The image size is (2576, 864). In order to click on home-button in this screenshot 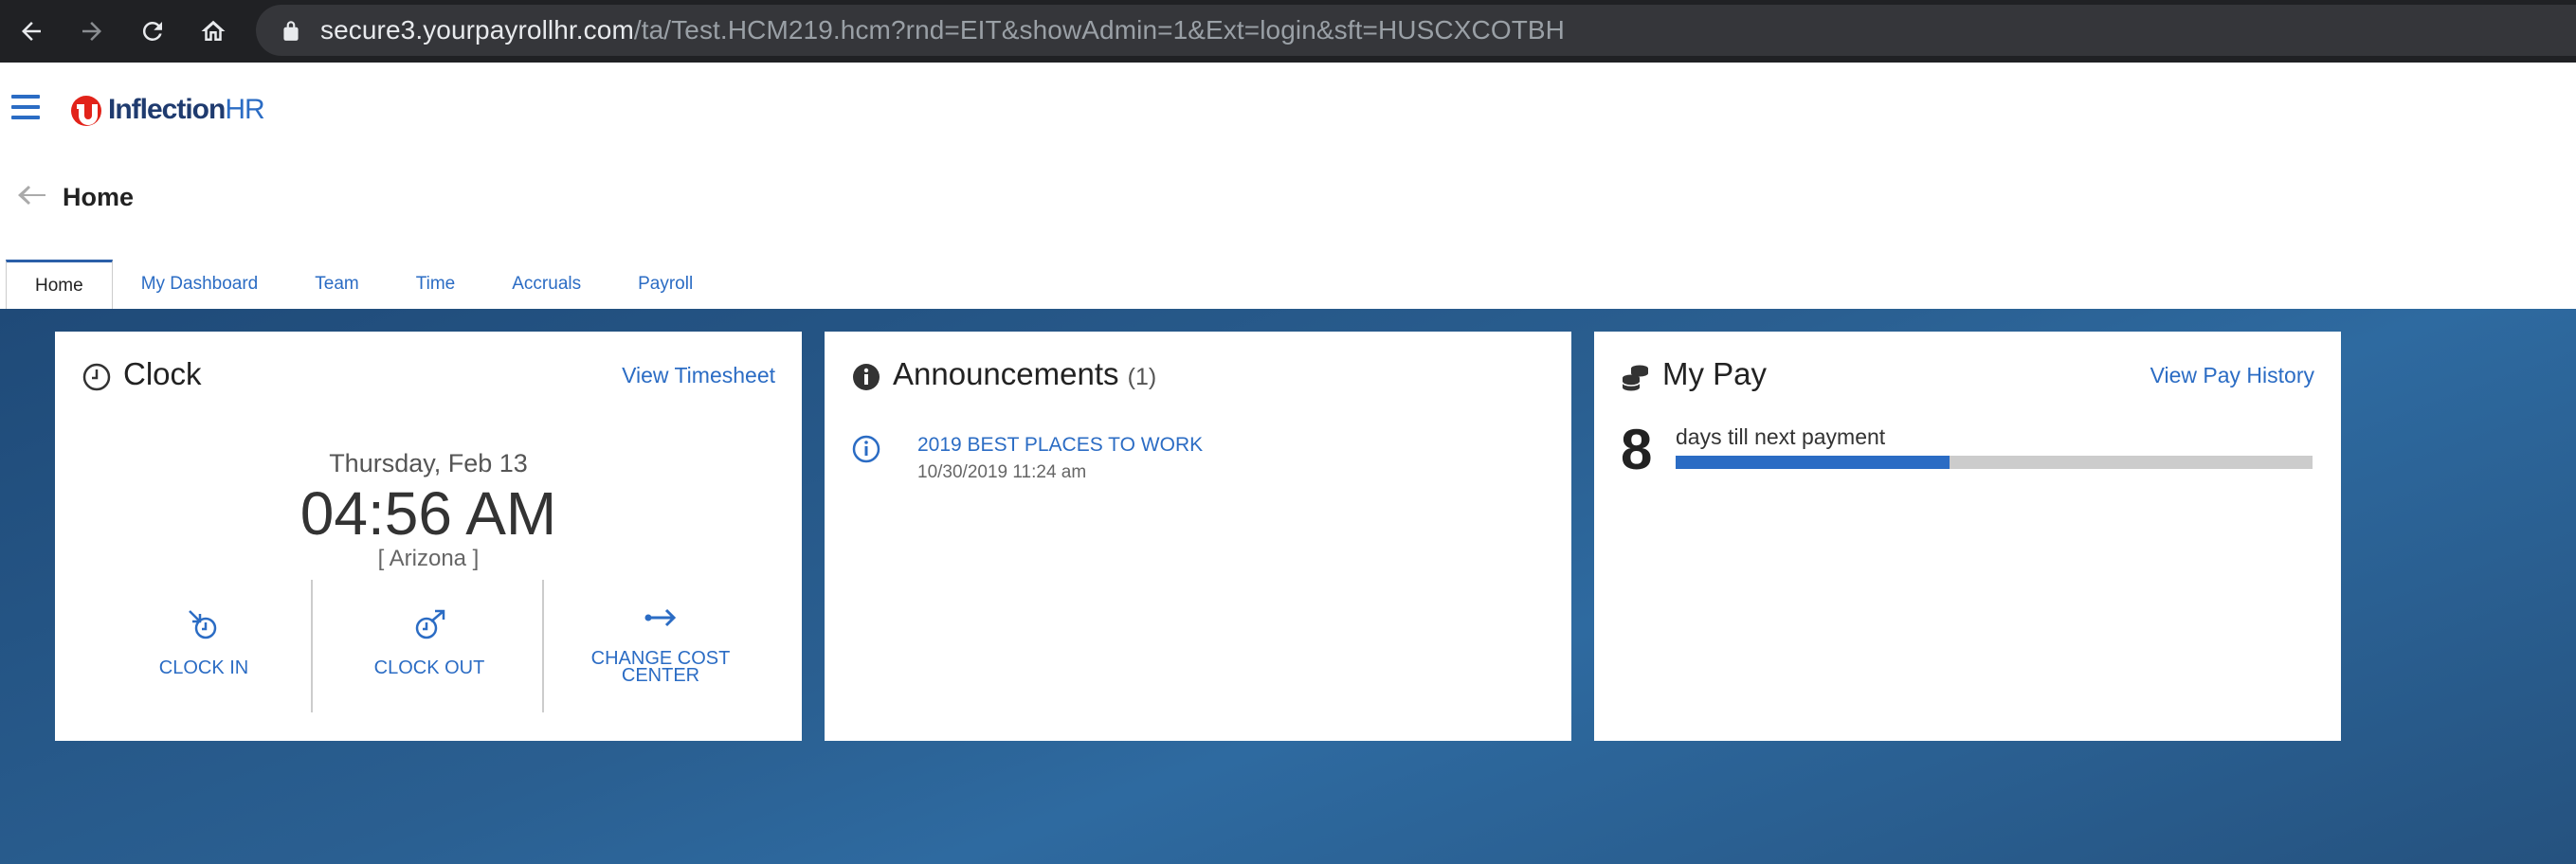, I will do `click(213, 31)`.